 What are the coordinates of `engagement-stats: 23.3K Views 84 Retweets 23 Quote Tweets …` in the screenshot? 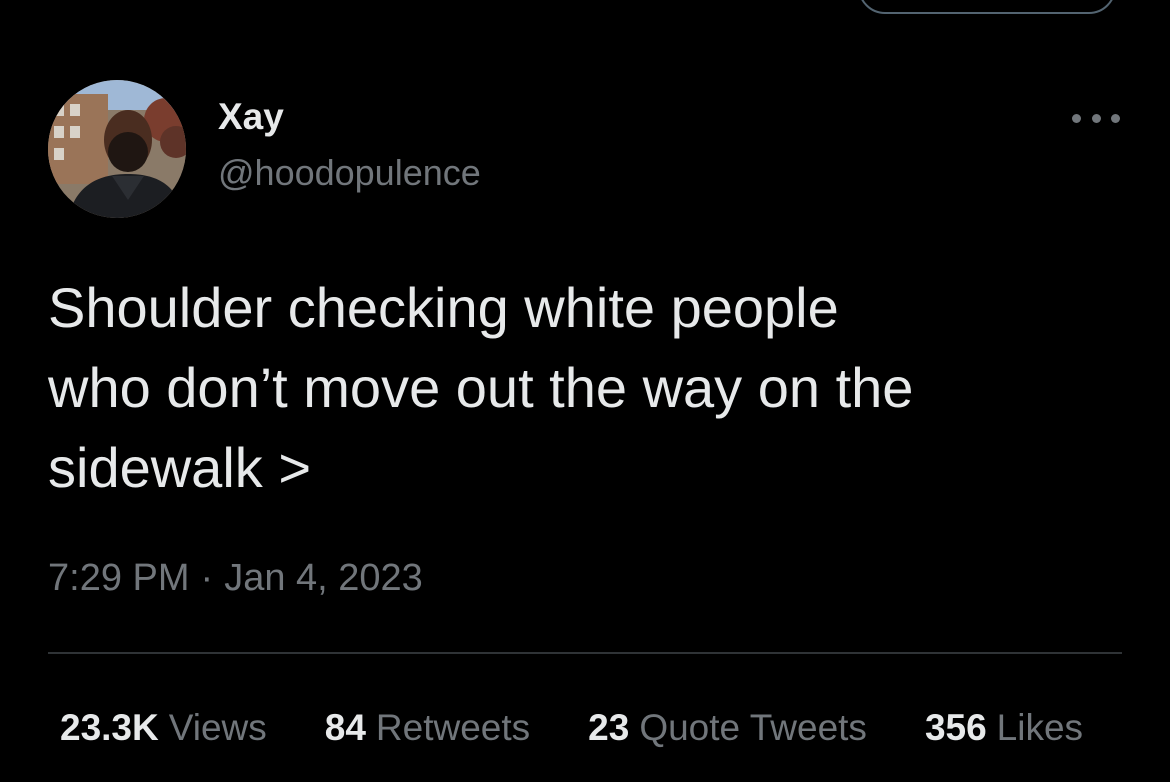 It's located at (571, 728).